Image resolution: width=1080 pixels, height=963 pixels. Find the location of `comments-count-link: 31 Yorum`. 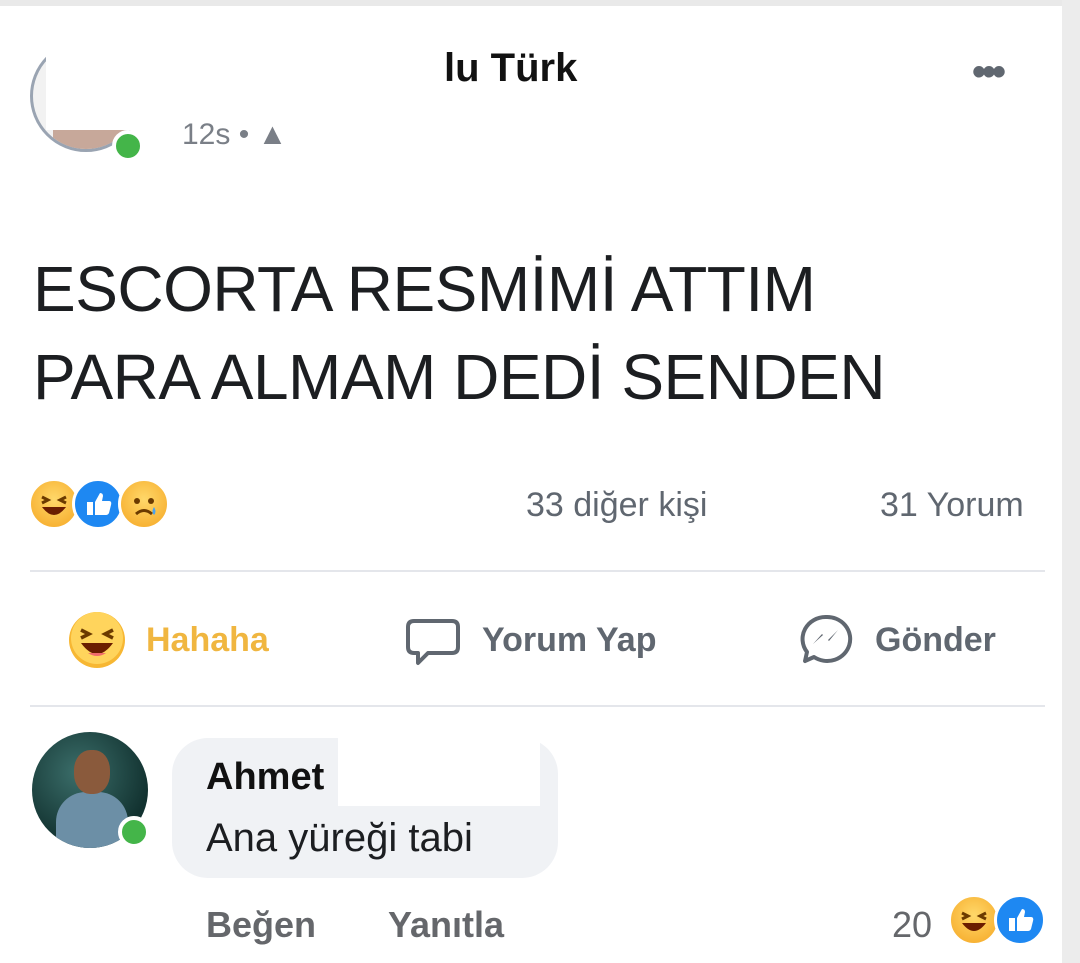

comments-count-link: 31 Yorum is located at coordinates (952, 505).